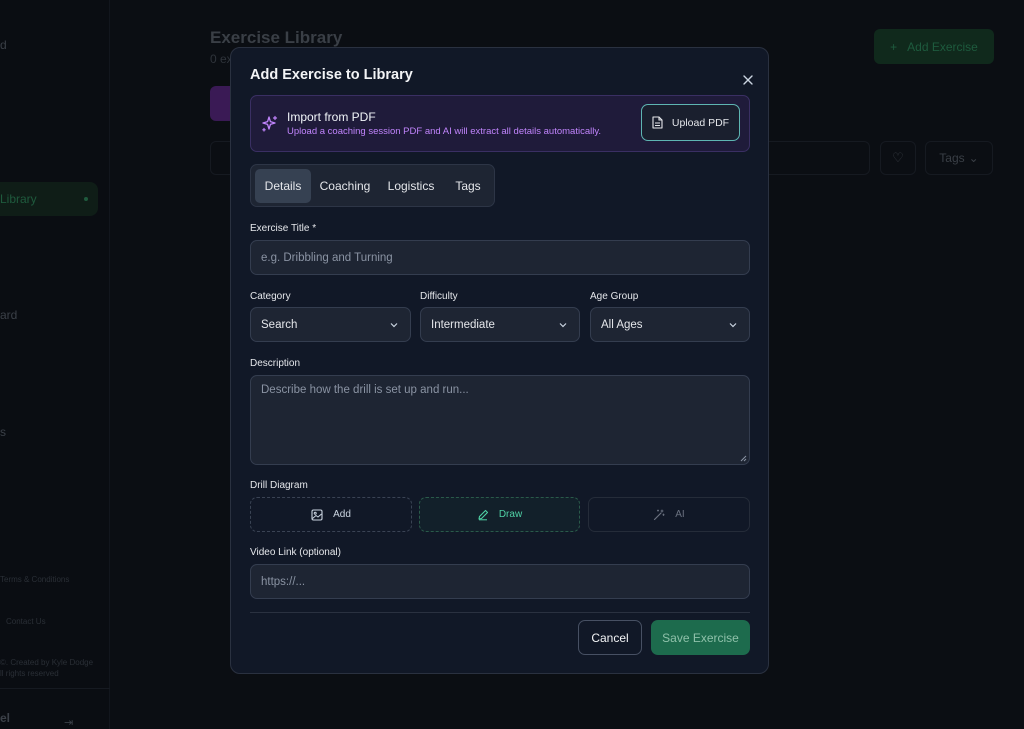  I want to click on contact-link: Contact Us, so click(26, 621).